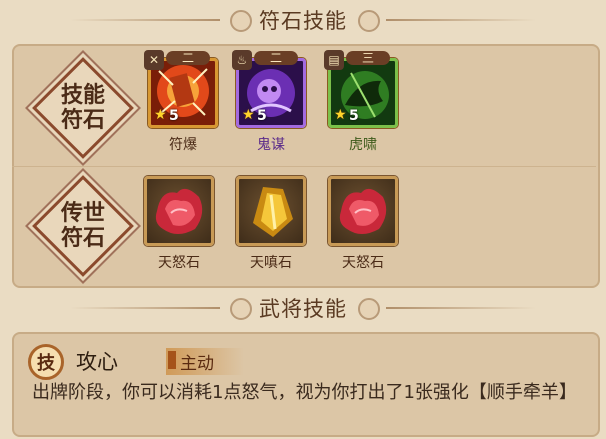 The height and width of the screenshot is (439, 606). What do you see at coordinates (304, 166) in the screenshot?
I see `row-divider` at bounding box center [304, 166].